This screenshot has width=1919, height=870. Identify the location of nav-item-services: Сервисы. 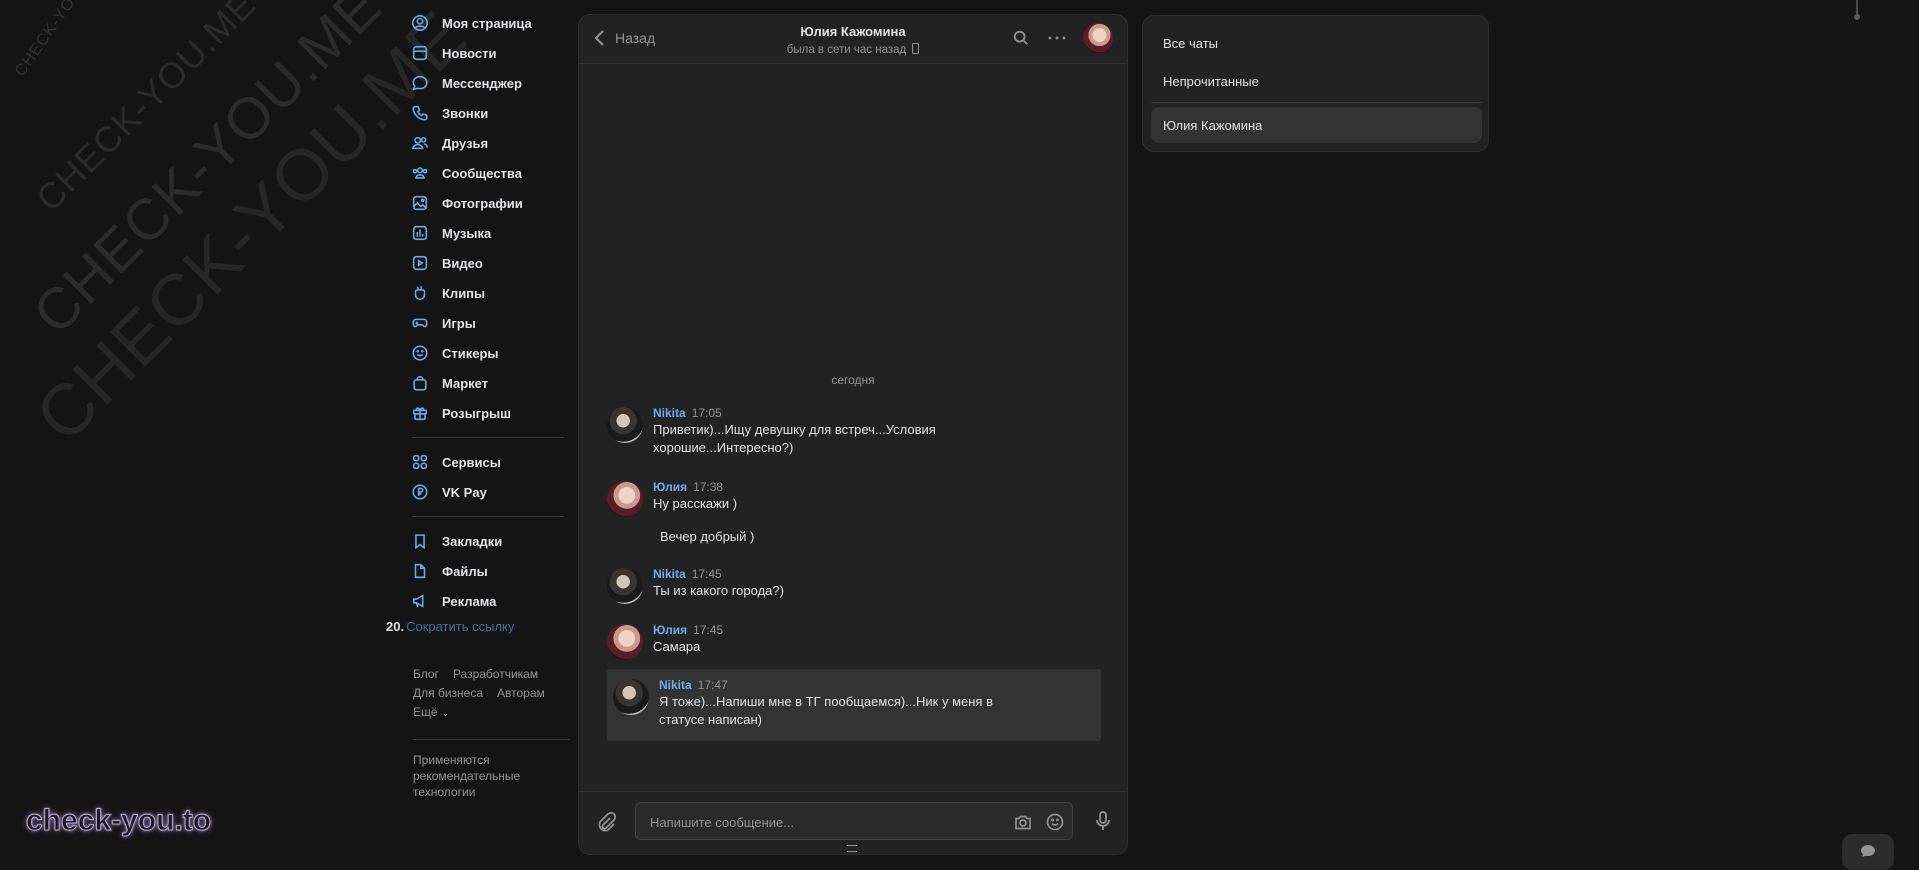
(490, 462).